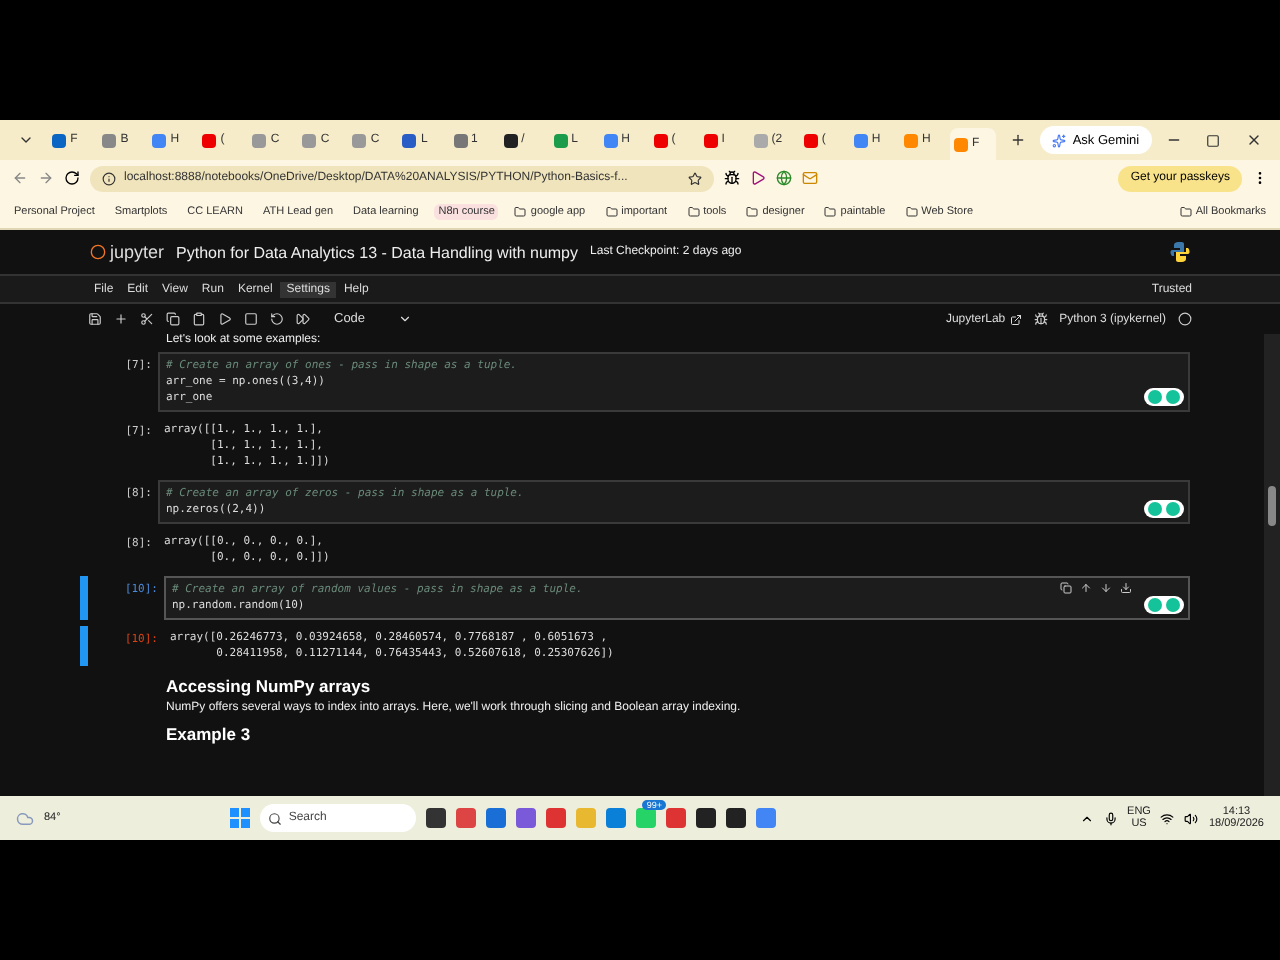 The width and height of the screenshot is (1280, 960). I want to click on reload-icon, so click(72, 178).